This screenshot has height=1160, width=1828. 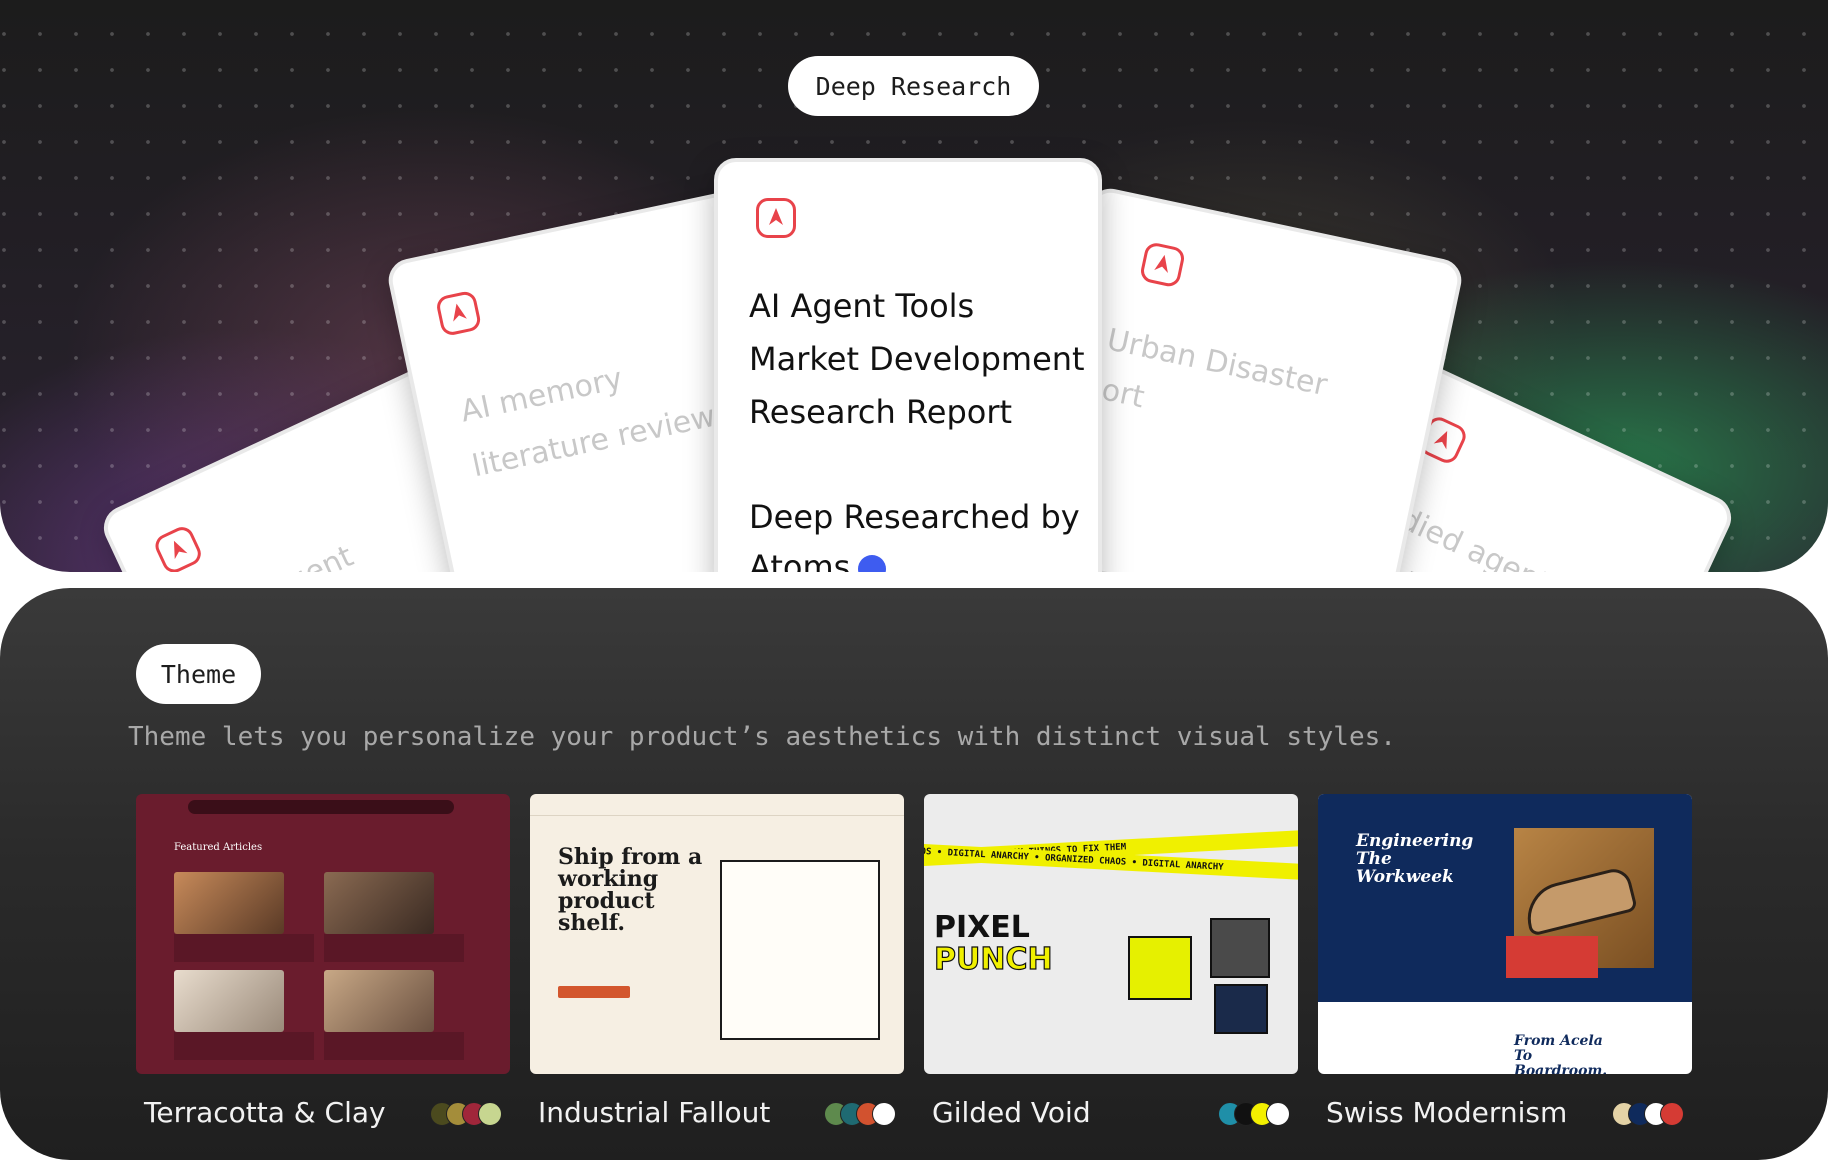 I want to click on preview-footer-heading: From Acela To Boardroom., so click(x=1561, y=1054).